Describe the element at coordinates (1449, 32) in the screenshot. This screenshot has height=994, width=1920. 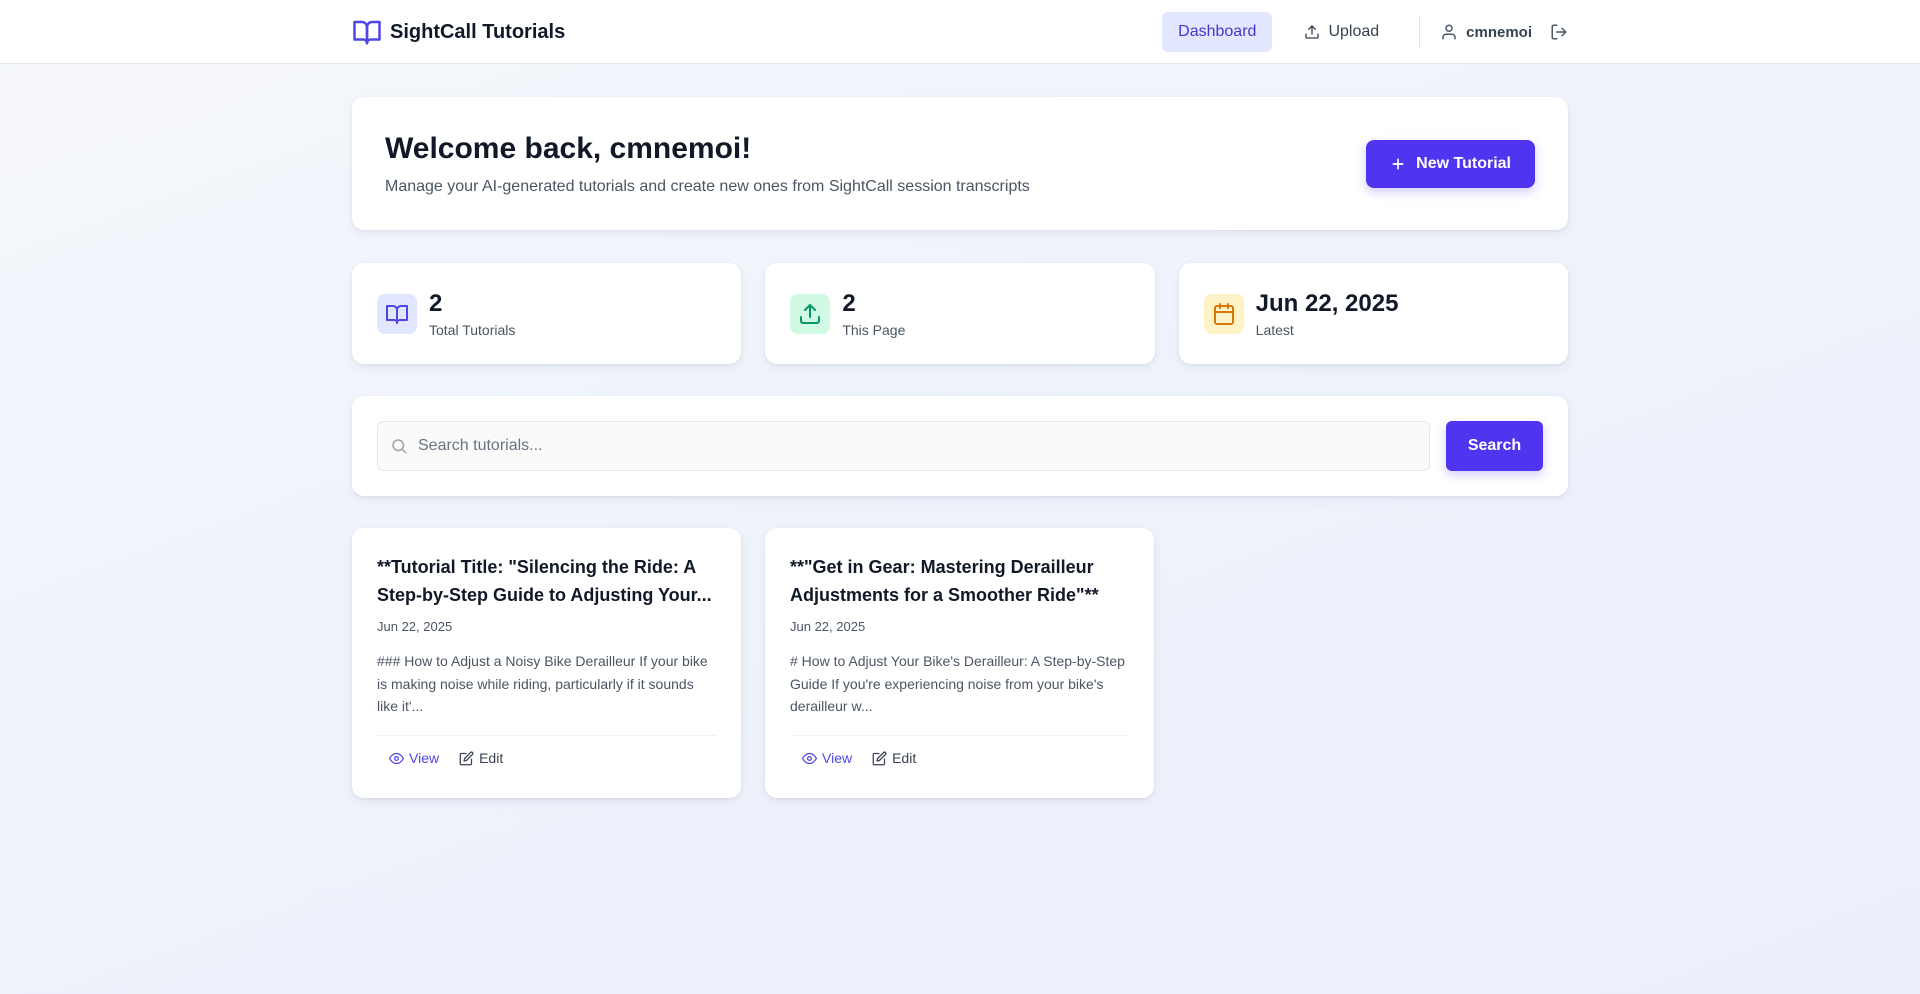
I see `user-icon` at that location.